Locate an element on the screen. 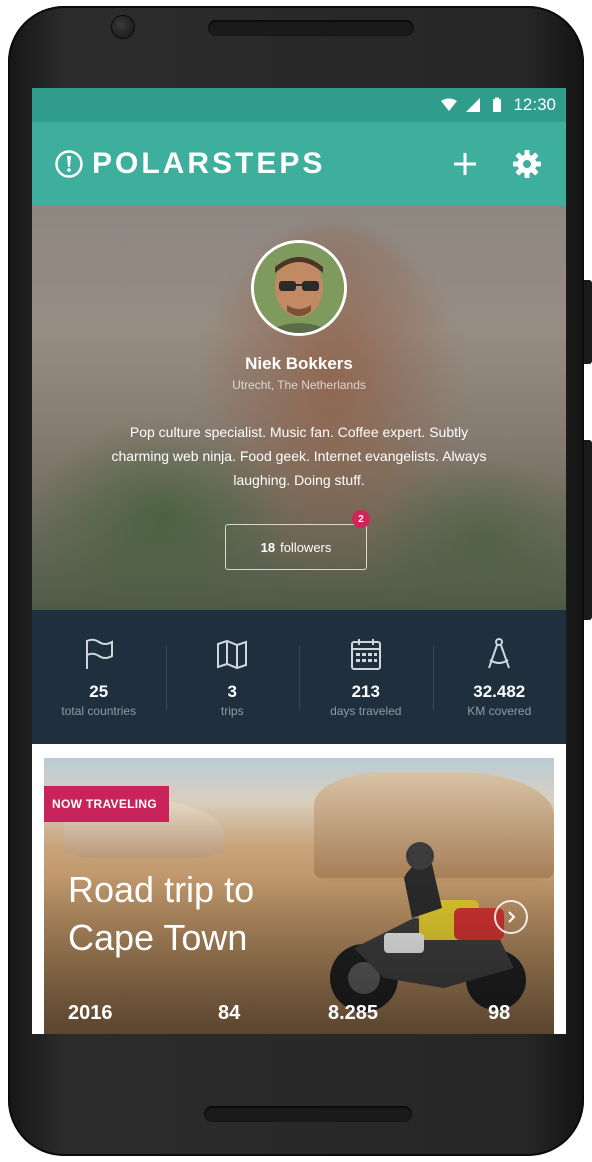 This screenshot has width=592, height=1162. status-bar: 12:30 is located at coordinates (299, 105).